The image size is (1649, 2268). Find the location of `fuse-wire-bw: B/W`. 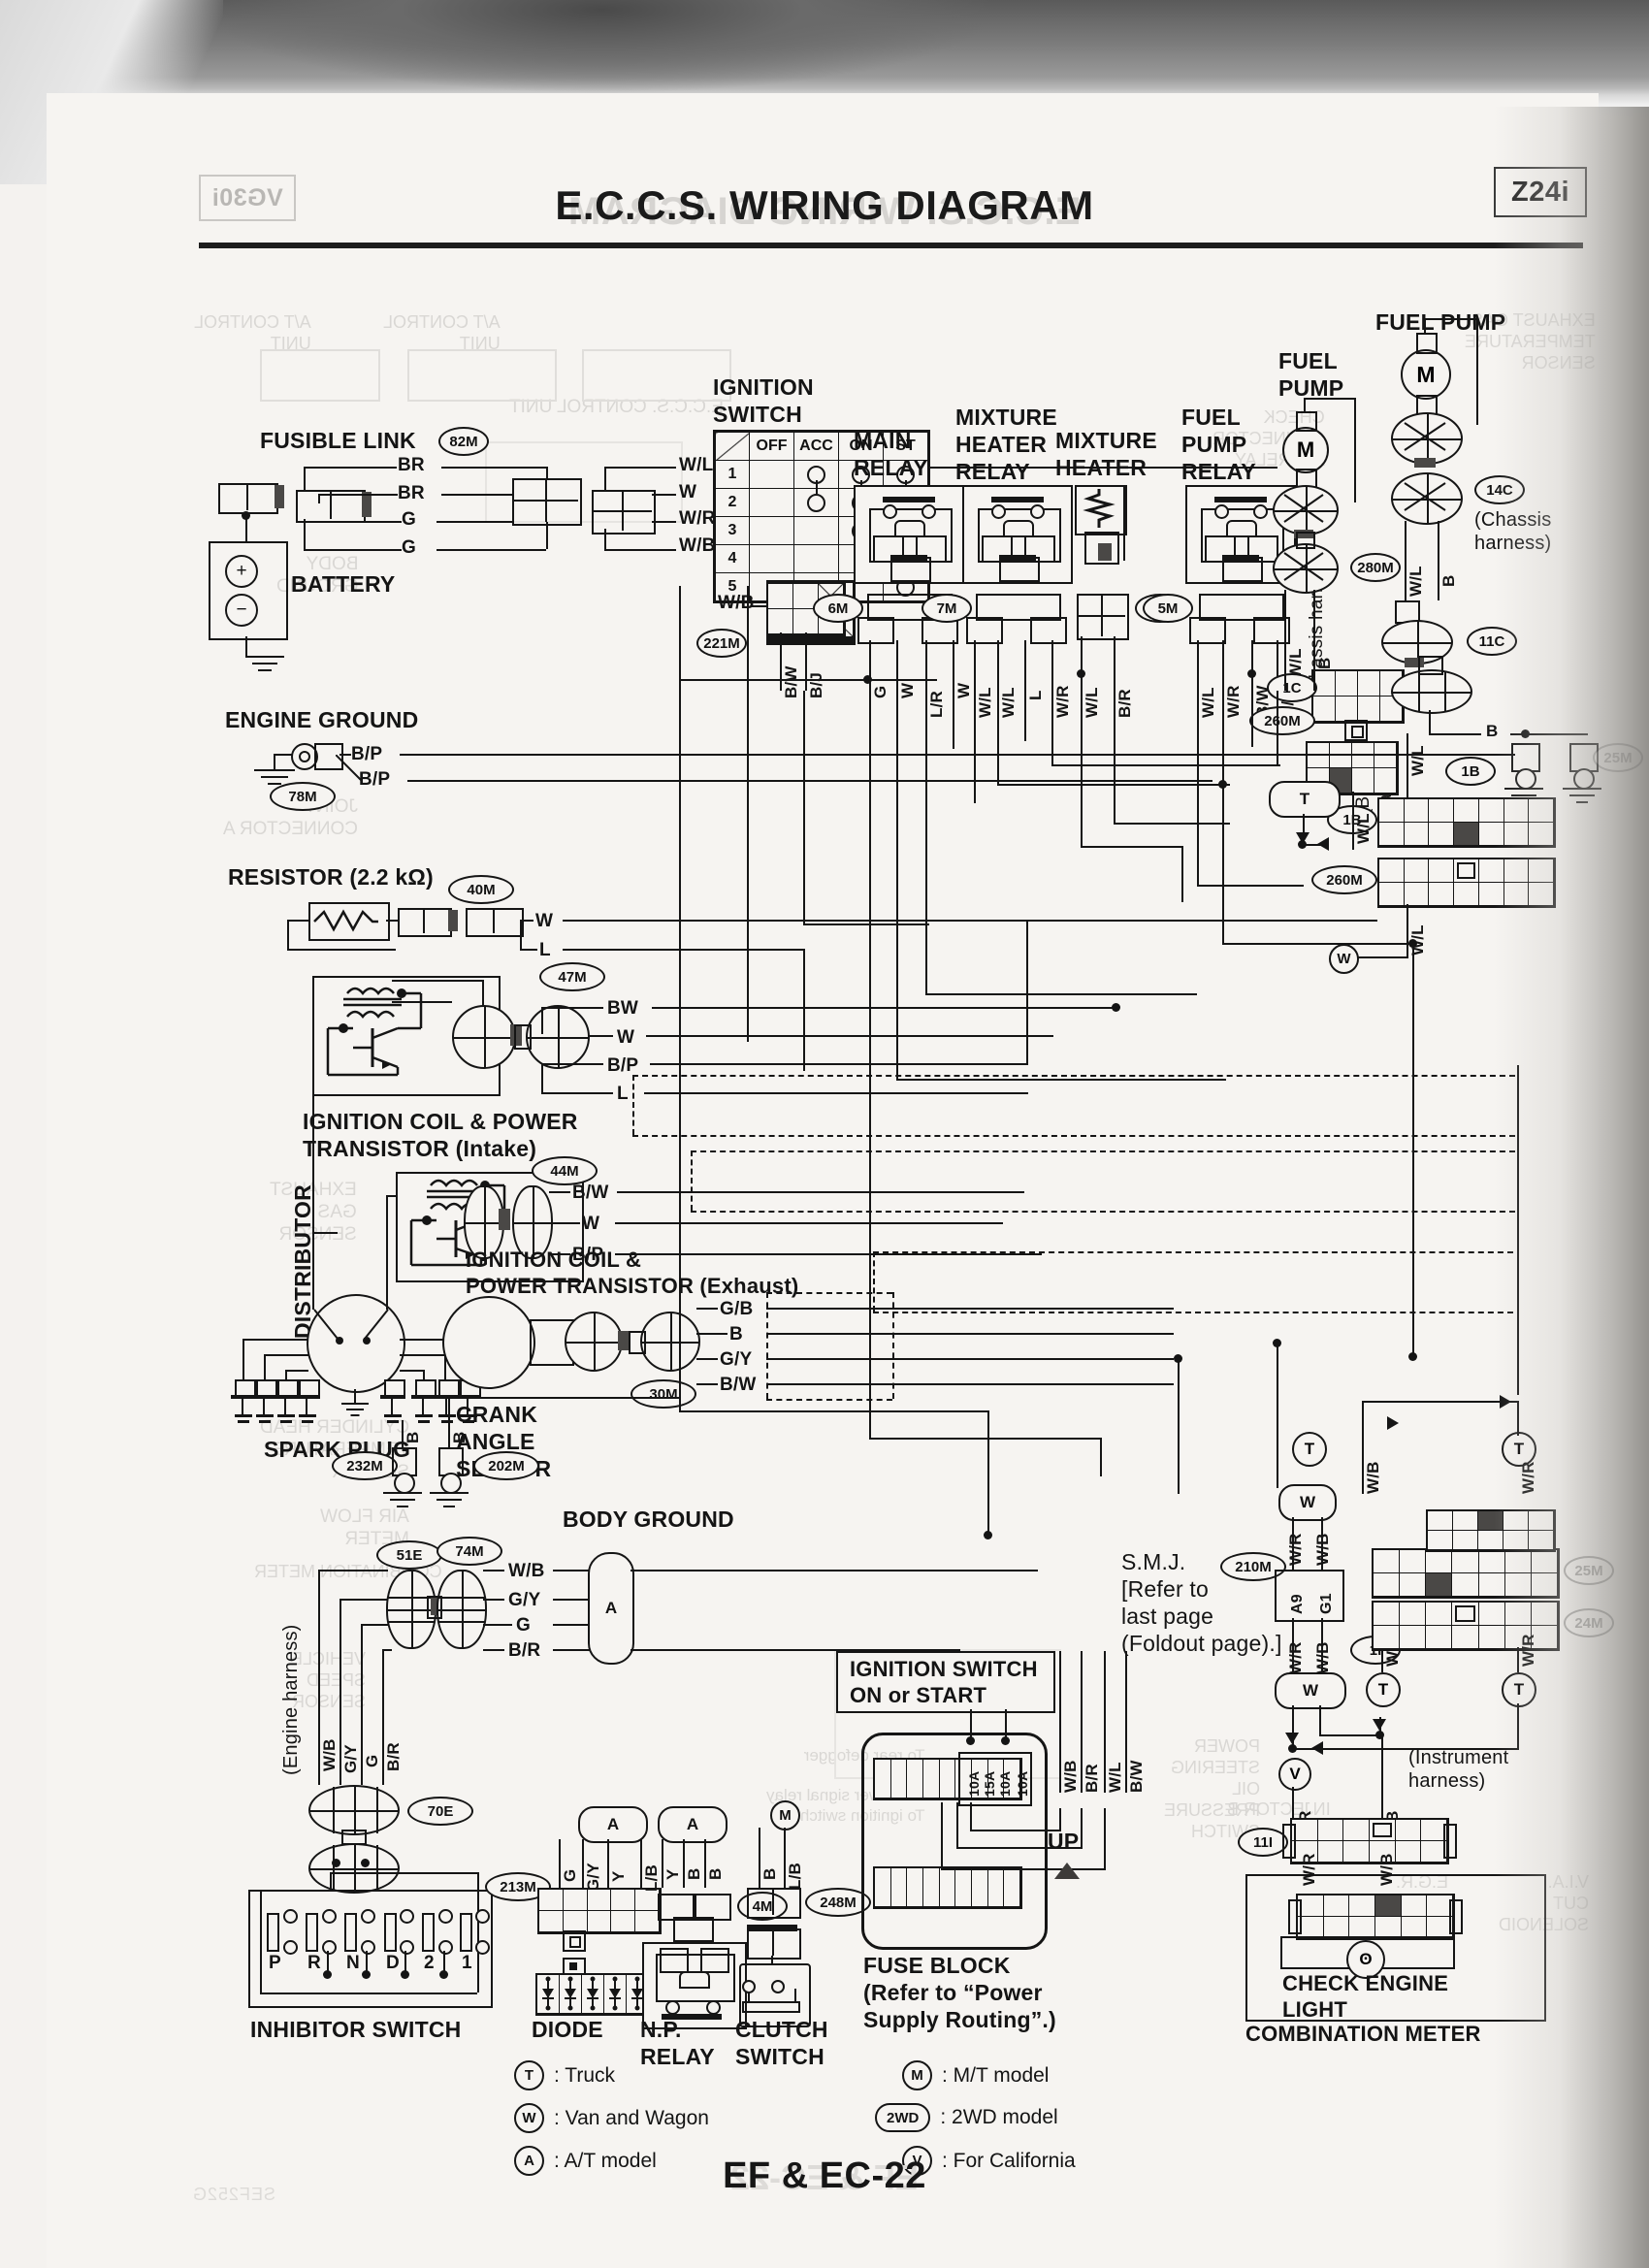

fuse-wire-bw: B/W is located at coordinates (1136, 1776).